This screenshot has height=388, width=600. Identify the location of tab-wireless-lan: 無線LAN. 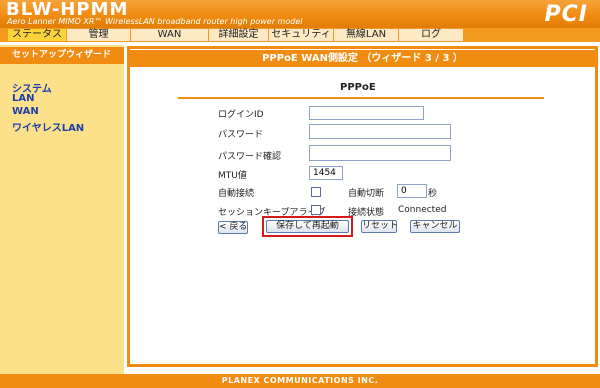
(366, 35).